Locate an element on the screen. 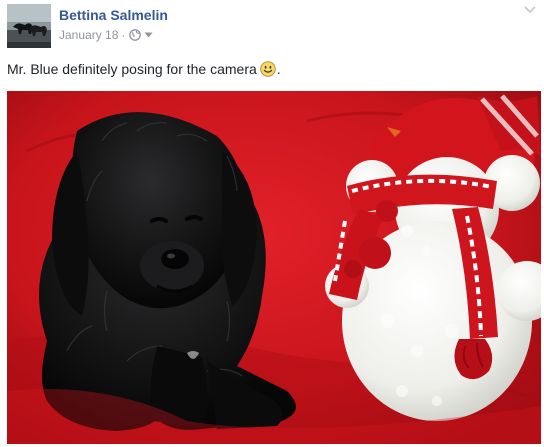 This screenshot has height=447, width=544. post-message-period: . is located at coordinates (278, 69).